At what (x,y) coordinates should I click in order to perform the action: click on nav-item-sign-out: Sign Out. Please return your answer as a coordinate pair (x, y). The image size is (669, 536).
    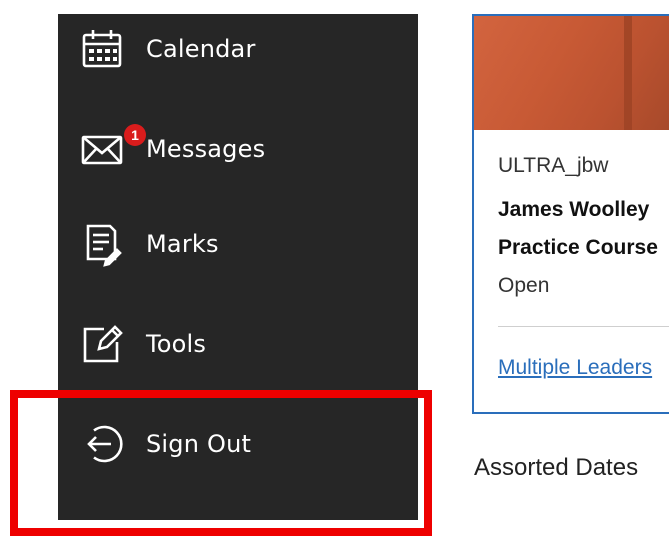
    Looking at the image, I should click on (238, 444).